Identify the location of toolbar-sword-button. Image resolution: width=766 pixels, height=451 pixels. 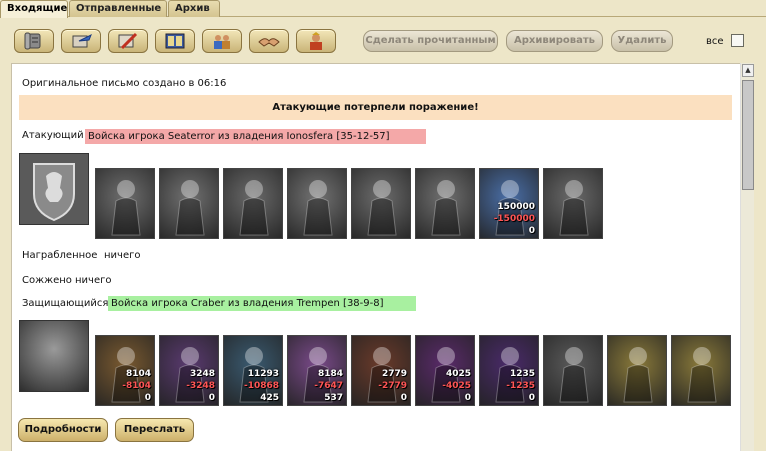
(128, 41).